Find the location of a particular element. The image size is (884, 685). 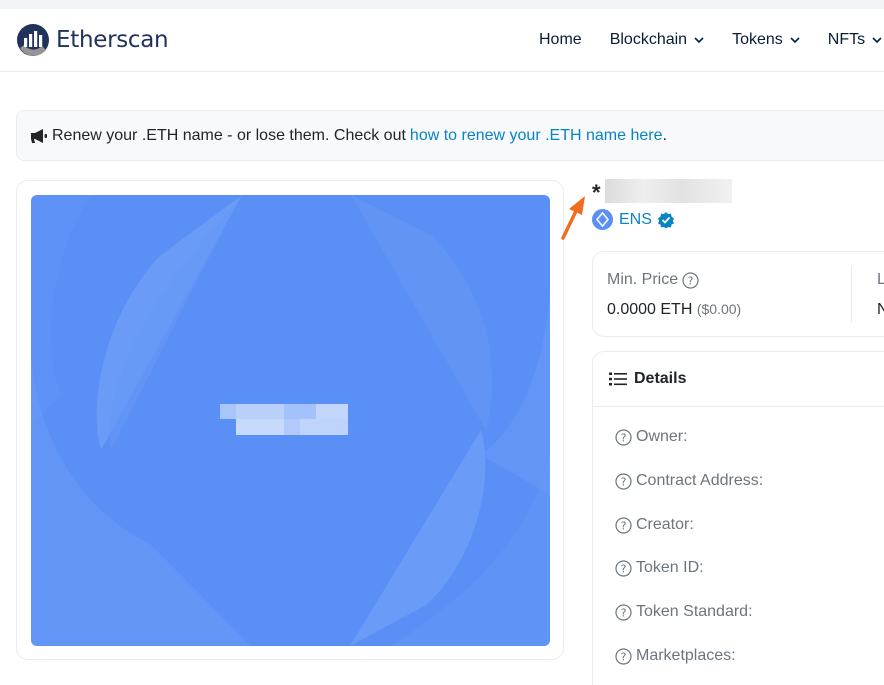

min-price-label: Min. Price ? is located at coordinates (653, 280).